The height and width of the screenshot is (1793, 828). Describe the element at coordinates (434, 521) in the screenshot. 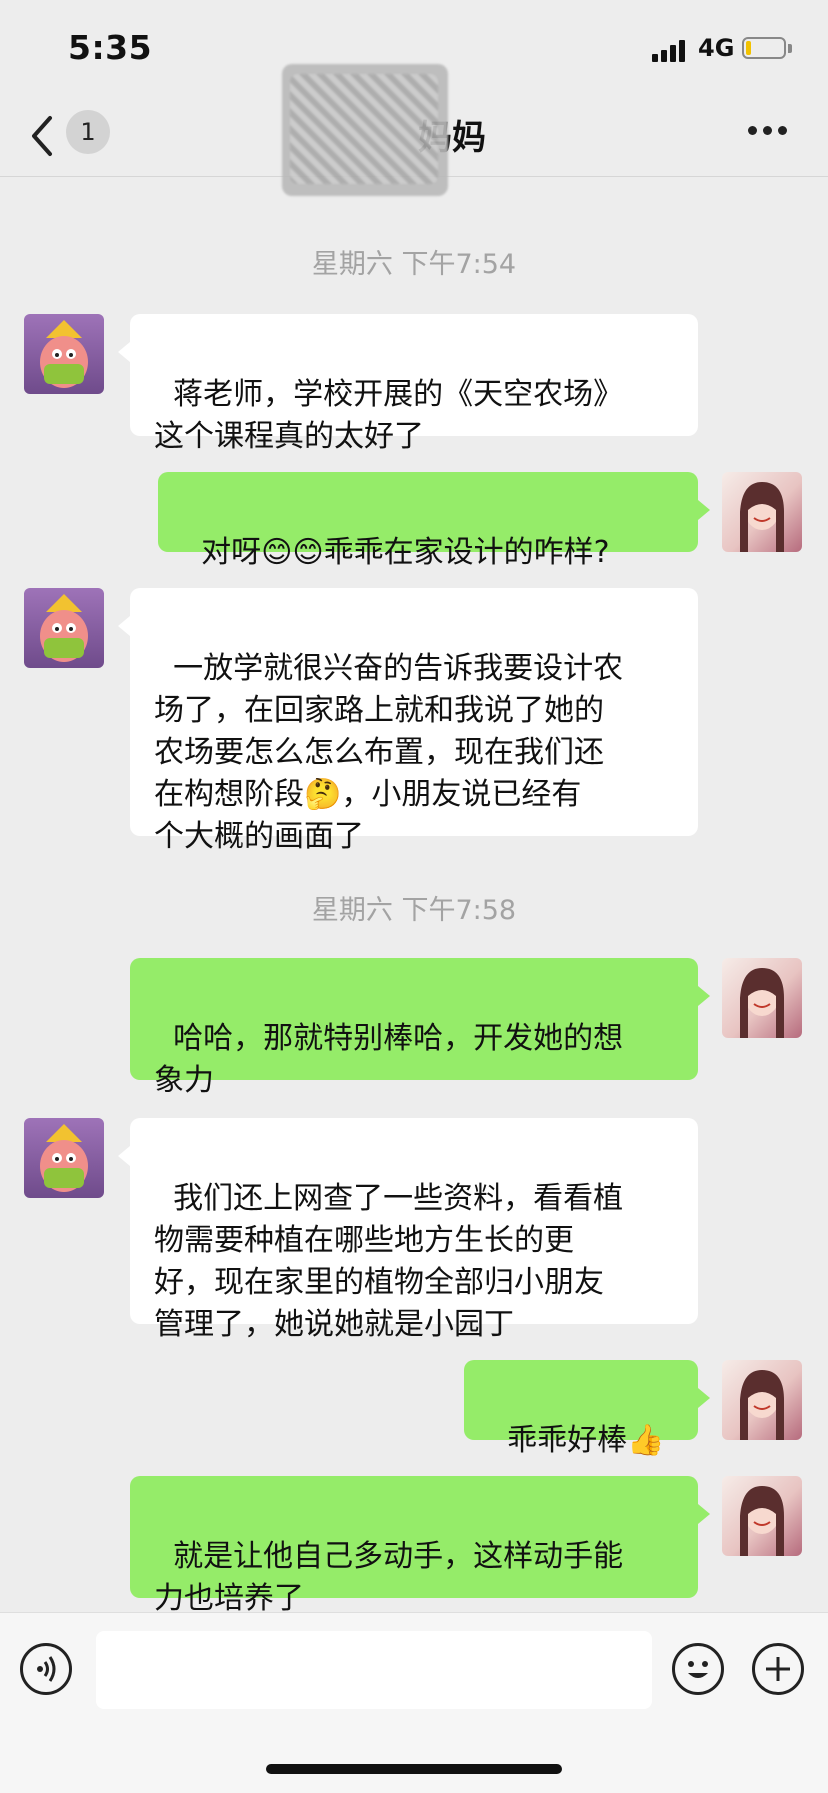

I see `message-bubble-outgoing: 对呀😊😊乖乖在家设计的咋样?` at that location.